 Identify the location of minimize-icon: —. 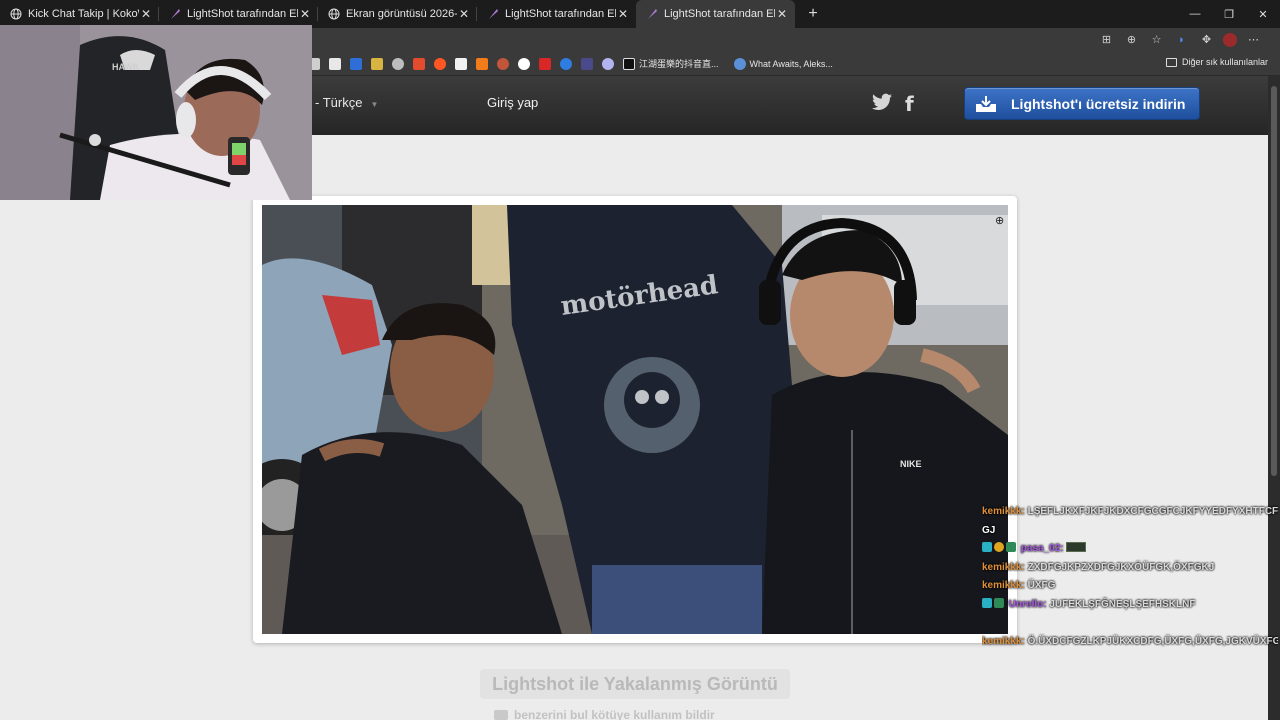
(1195, 14).